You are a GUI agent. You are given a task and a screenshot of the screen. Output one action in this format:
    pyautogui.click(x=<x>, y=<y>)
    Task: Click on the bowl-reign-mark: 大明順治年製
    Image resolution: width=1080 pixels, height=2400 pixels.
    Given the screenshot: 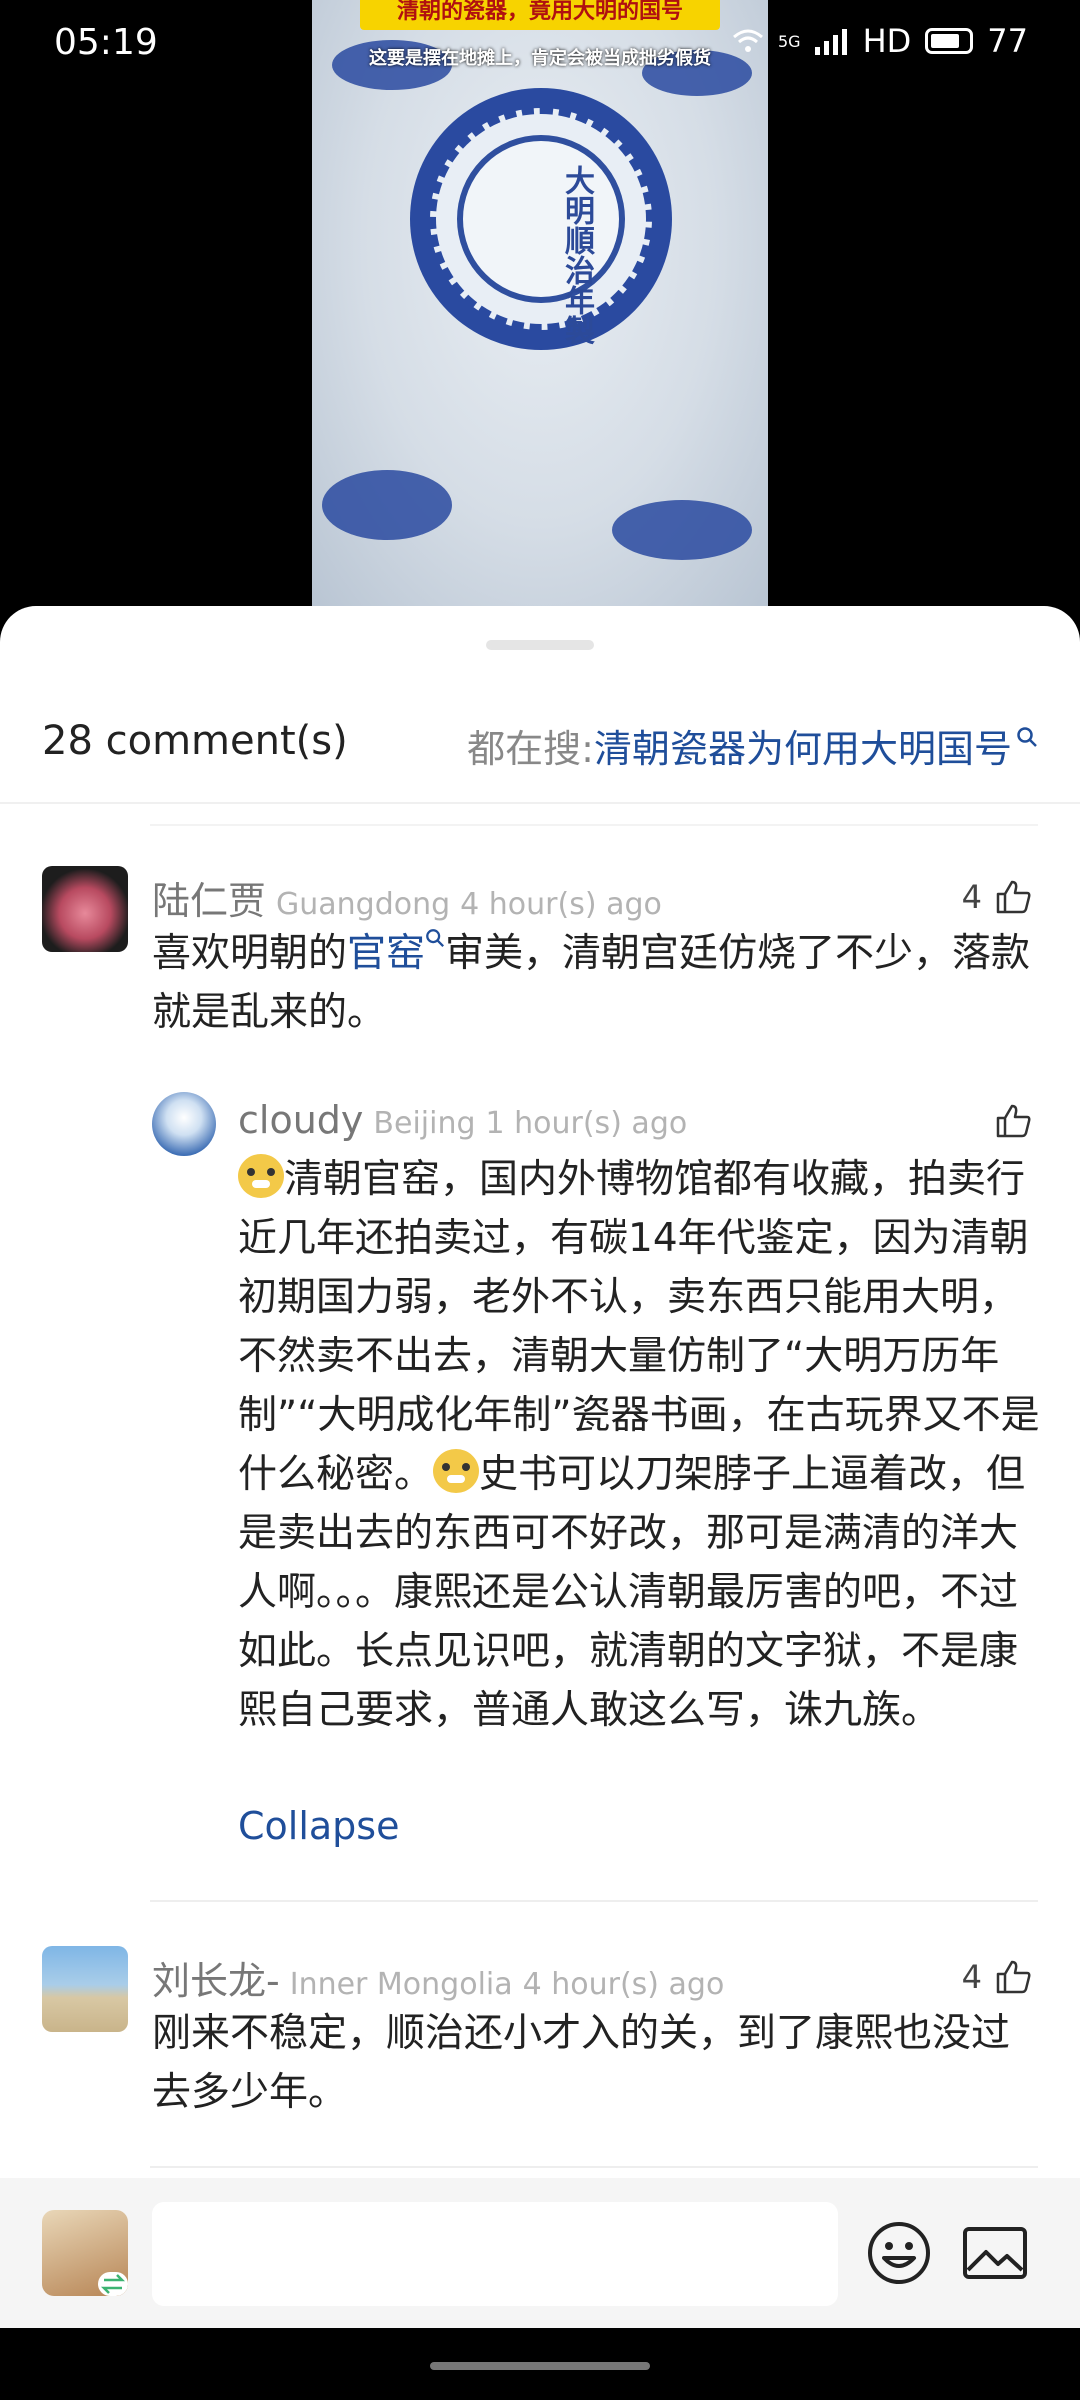 What is the action you would take?
    pyautogui.click(x=576, y=255)
    